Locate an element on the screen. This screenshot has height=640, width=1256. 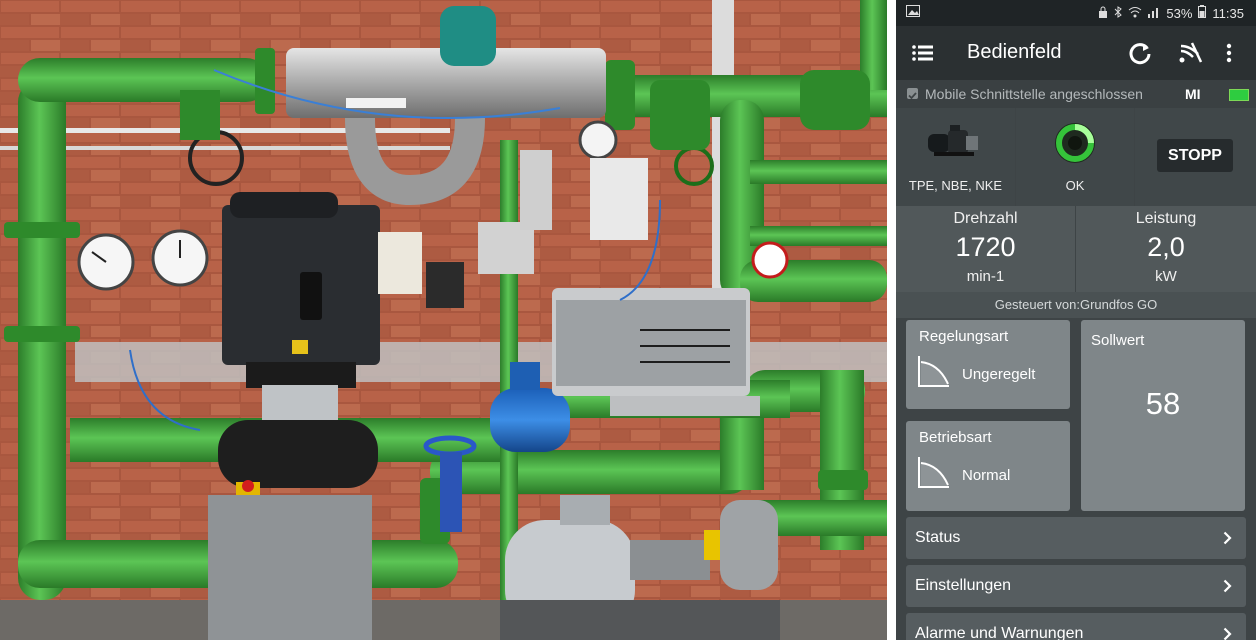
nav-status: Status is located at coordinates (1076, 538).